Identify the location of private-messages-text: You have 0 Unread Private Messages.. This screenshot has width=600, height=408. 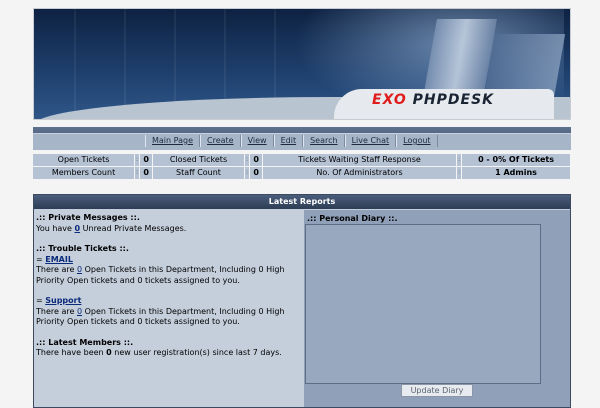
(111, 228).